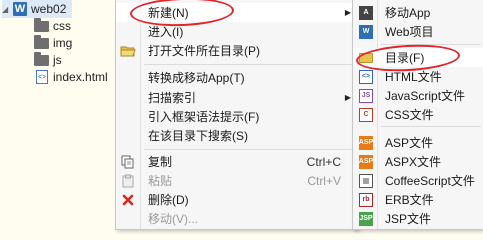  Describe the element at coordinates (128, 181) in the screenshot. I see `paste-icon` at that location.